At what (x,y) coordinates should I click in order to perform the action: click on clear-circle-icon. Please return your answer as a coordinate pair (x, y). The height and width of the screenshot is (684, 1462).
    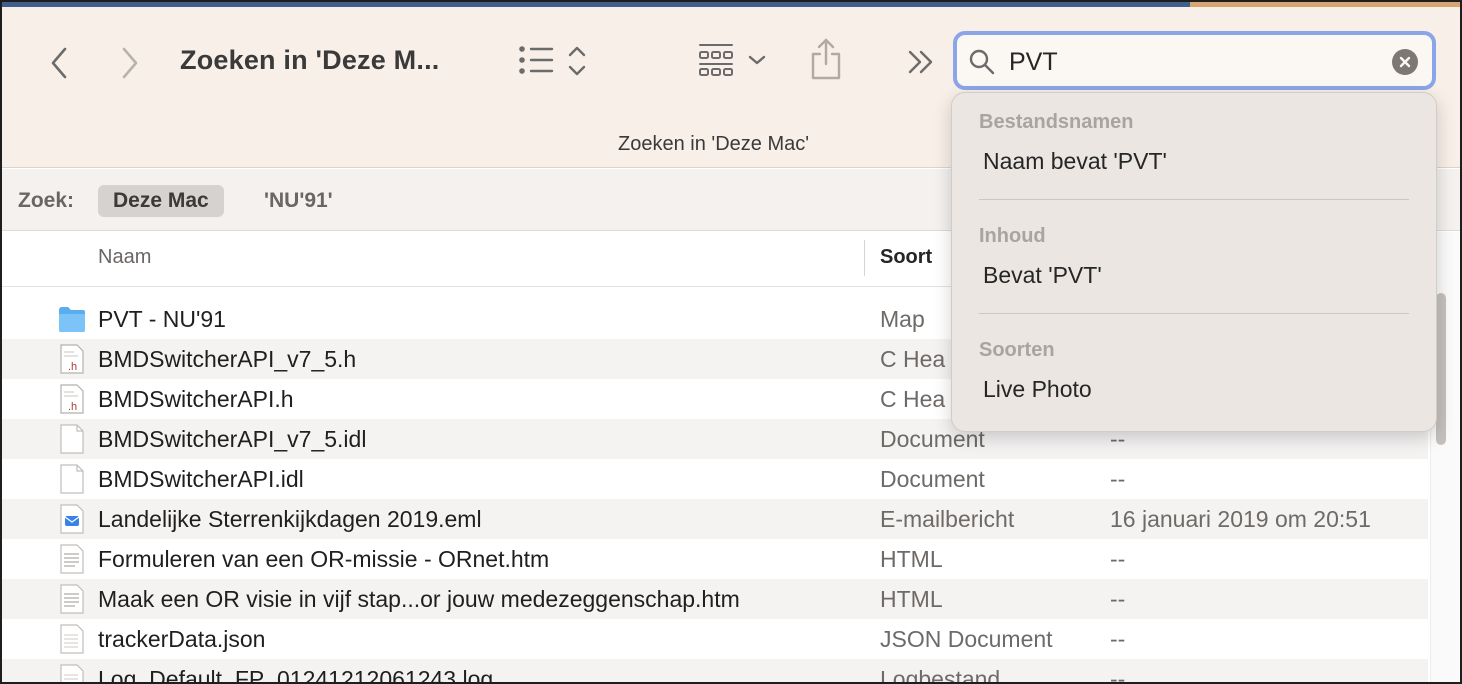
    Looking at the image, I should click on (1405, 62).